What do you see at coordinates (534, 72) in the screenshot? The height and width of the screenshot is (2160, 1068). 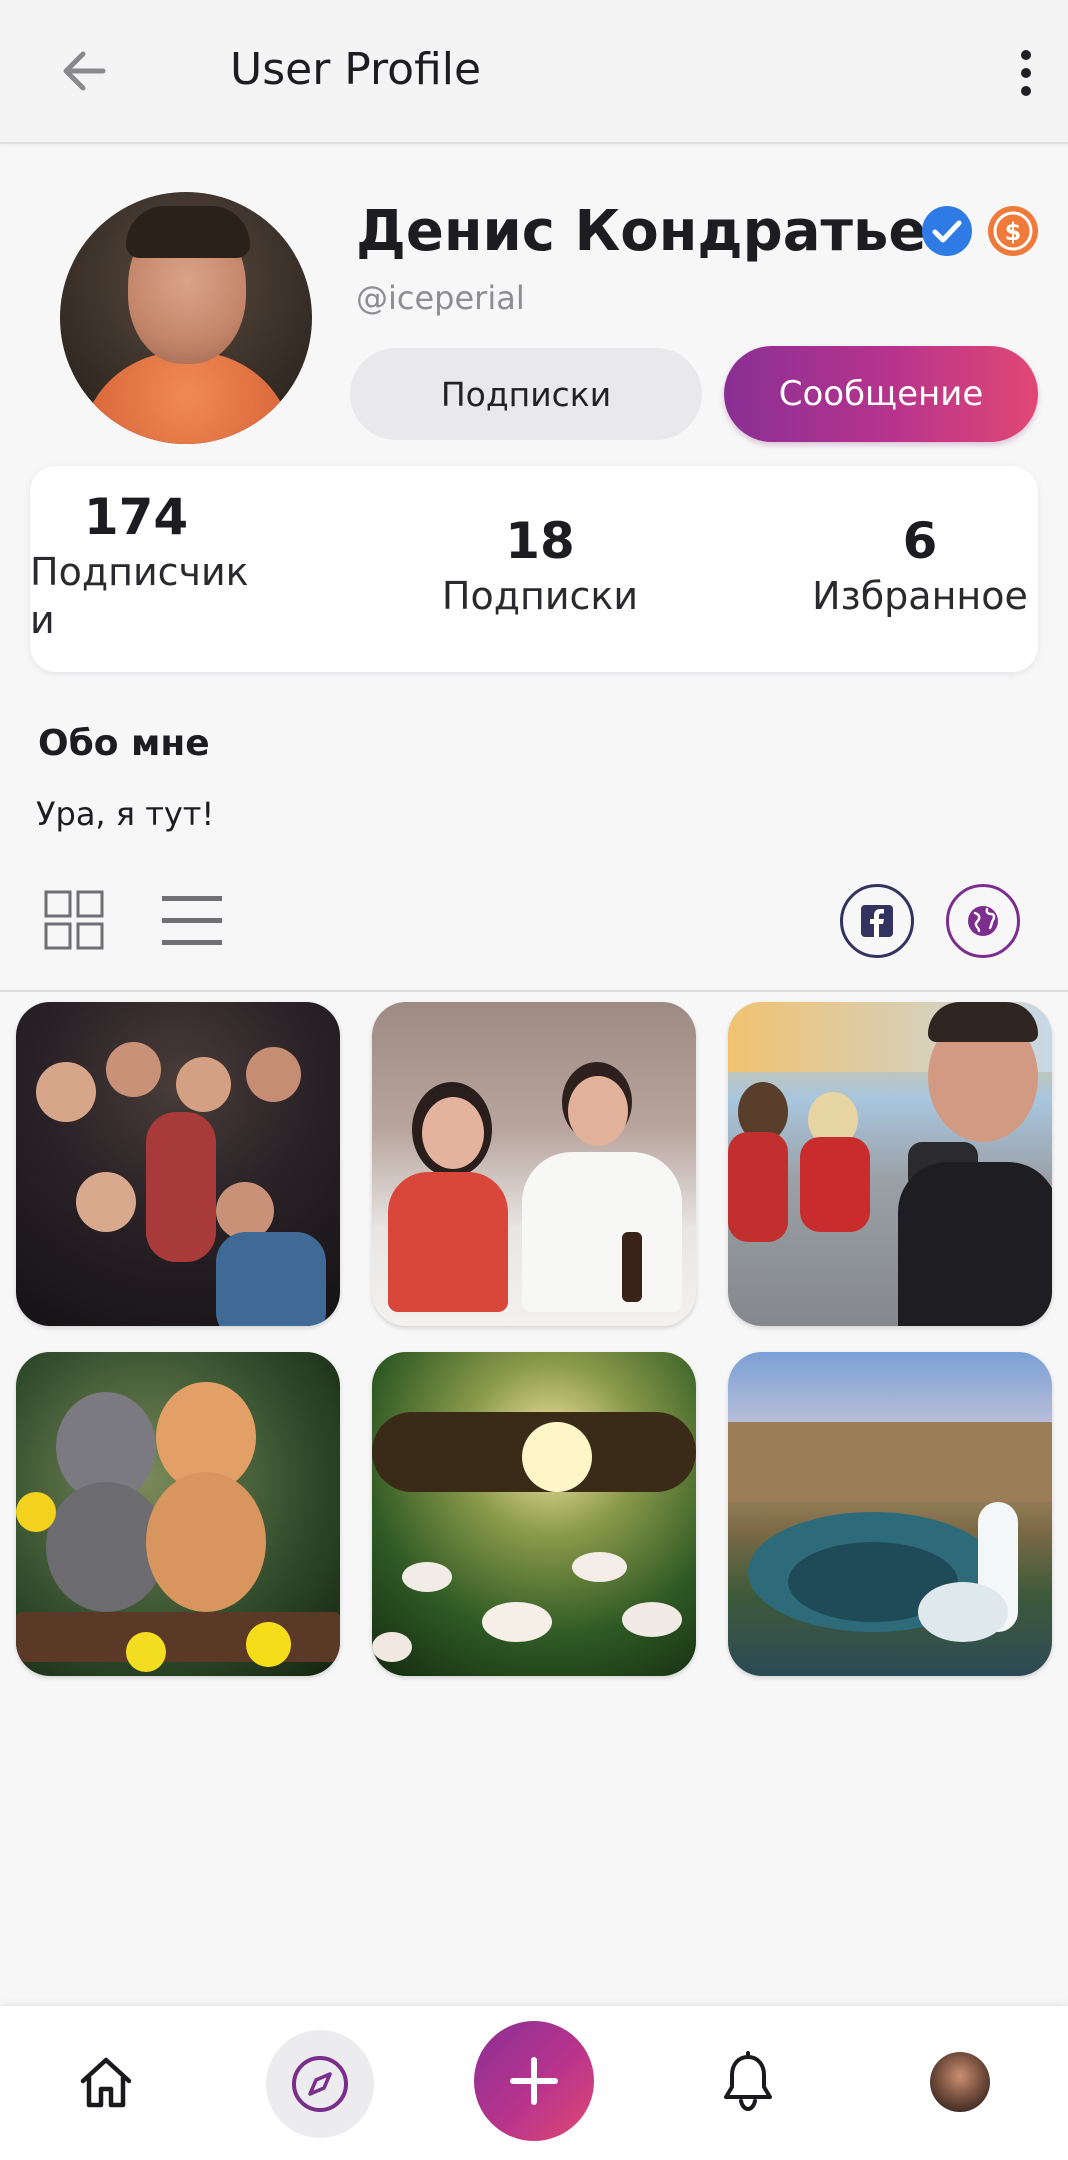 I see `app-bar: User Profile` at bounding box center [534, 72].